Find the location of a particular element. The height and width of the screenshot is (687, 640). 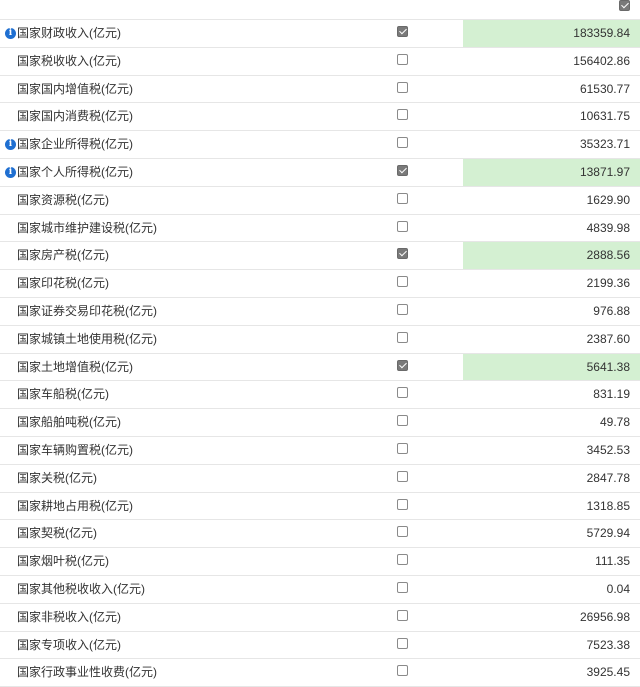

table-row: 国家烟叶税(亿元) 111.35 is located at coordinates (320, 562).